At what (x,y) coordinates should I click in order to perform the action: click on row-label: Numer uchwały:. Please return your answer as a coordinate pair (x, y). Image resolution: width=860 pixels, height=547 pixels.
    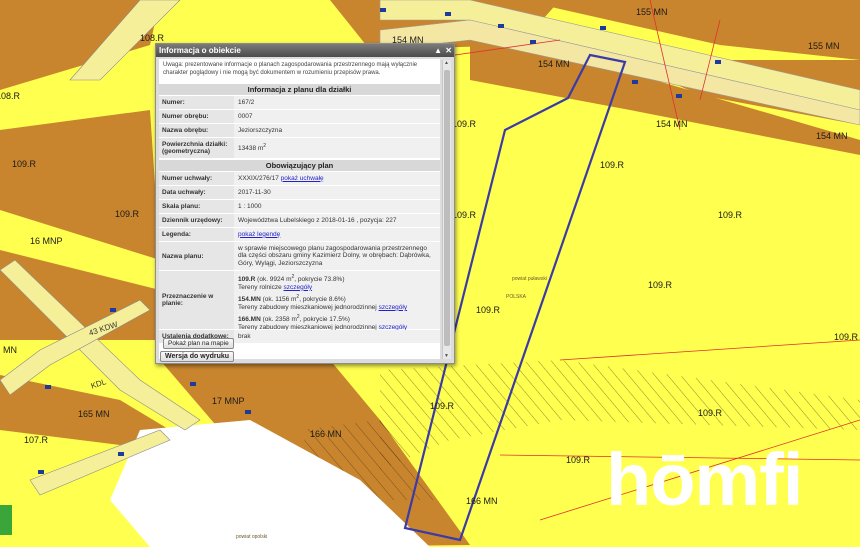
    Looking at the image, I should click on (196, 178).